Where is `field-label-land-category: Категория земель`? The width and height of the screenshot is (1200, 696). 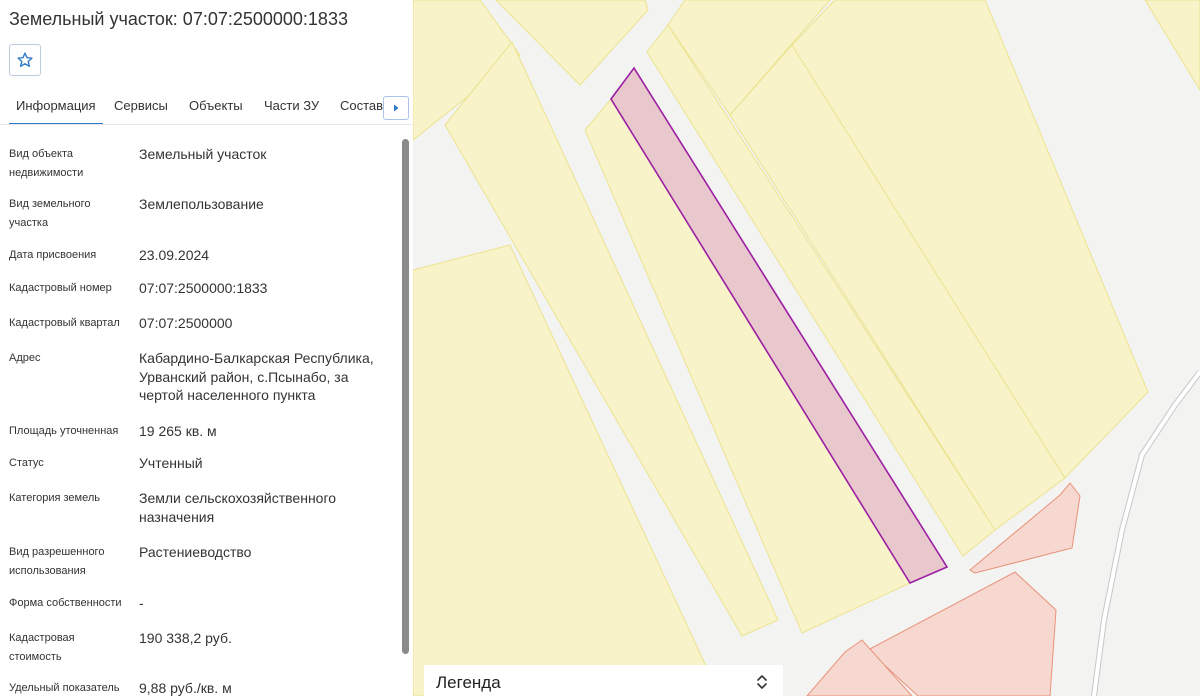 field-label-land-category: Категория земель is located at coordinates (54, 498).